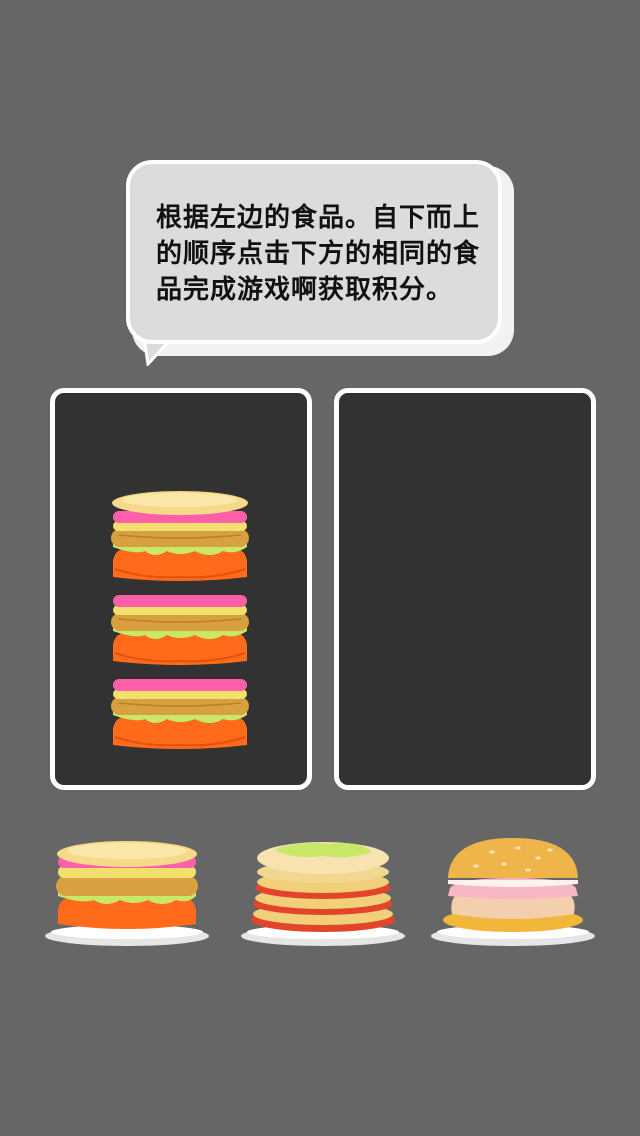 This screenshot has height=1136, width=640. I want to click on instruction-bubble: 根据左边的食品。自下而上的顺序点击下方的相同的食品完成游戏啊获取积分。, so click(322, 265).